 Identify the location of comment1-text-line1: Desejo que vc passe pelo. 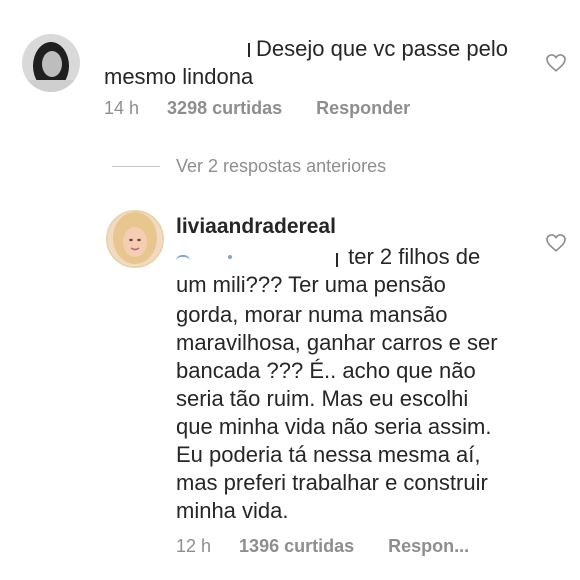
(373, 49).